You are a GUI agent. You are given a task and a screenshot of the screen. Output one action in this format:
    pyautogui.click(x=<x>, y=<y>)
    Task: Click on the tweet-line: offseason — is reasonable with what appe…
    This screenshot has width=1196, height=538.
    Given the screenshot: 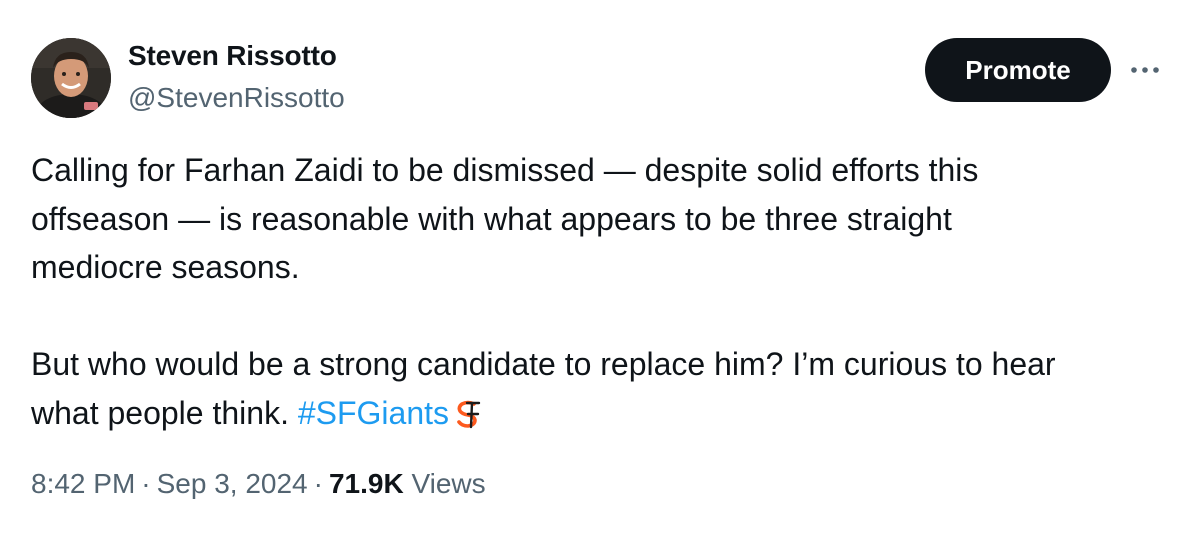 What is the action you would take?
    pyautogui.click(x=491, y=218)
    